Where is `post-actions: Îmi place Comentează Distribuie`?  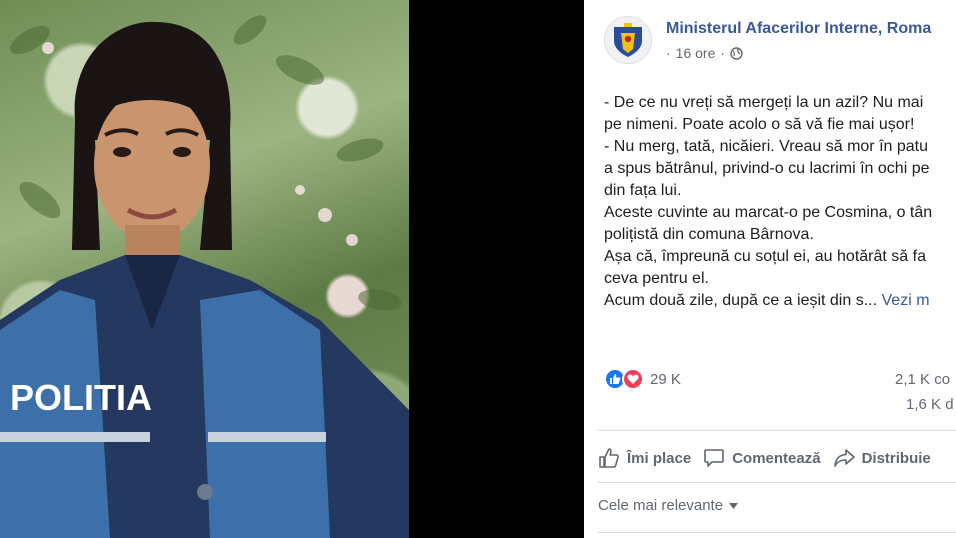 post-actions: Îmi place Comentează Distribuie is located at coordinates (770, 458).